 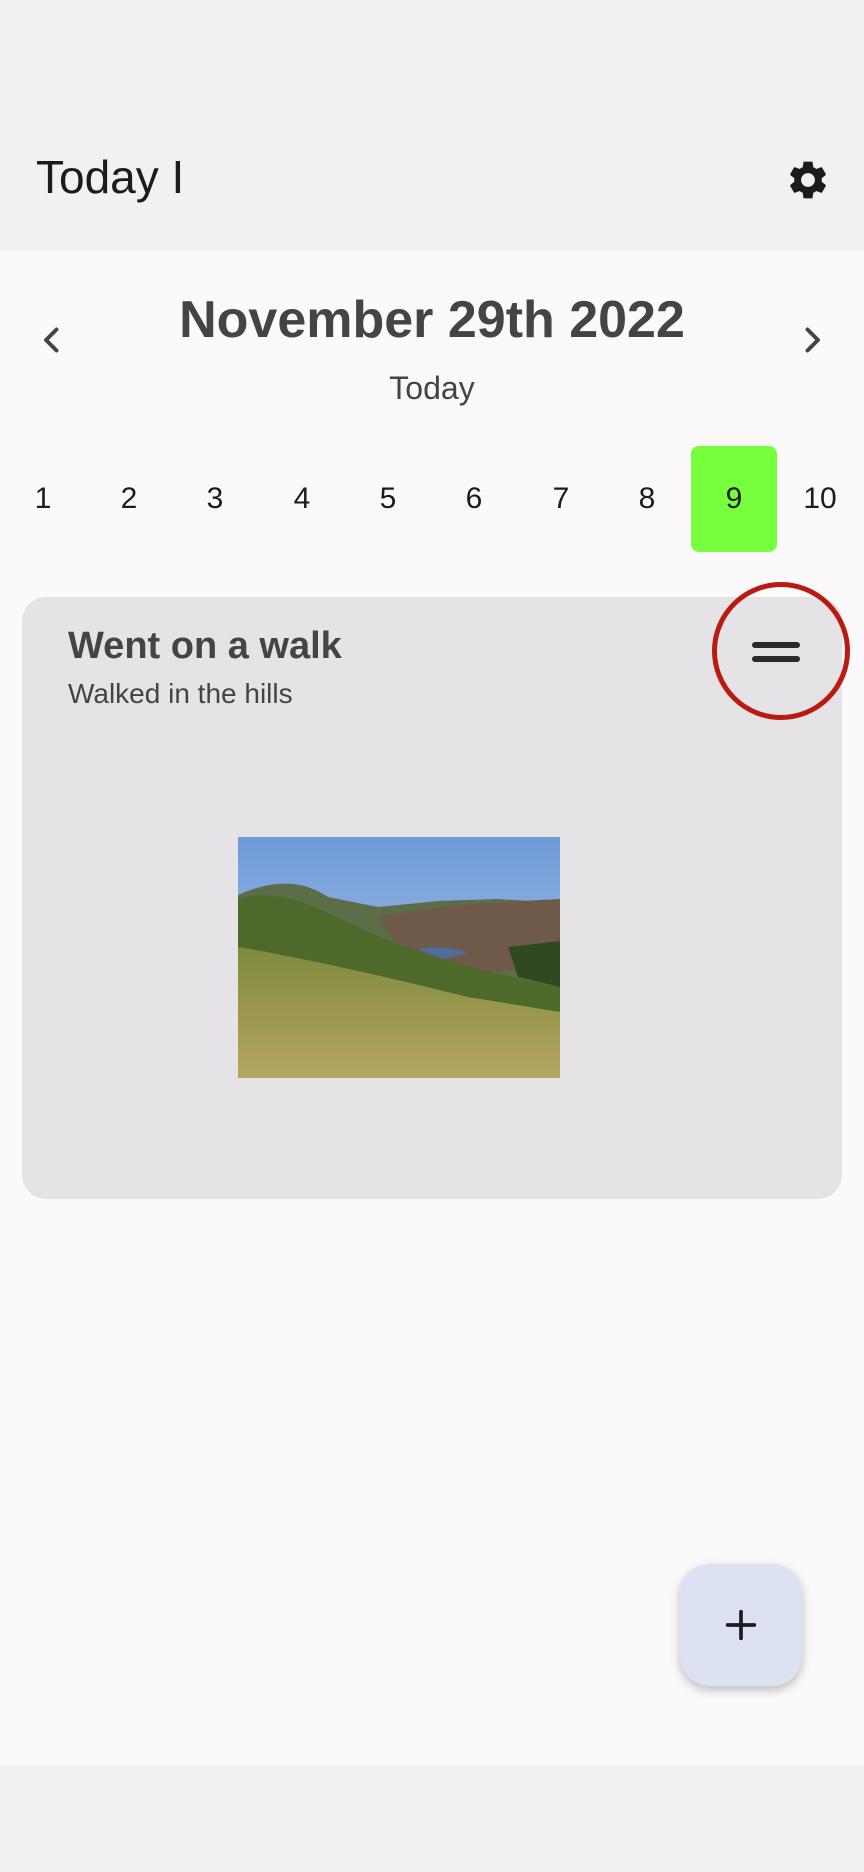 What do you see at coordinates (432, 1818) in the screenshot?
I see `system-nav-bar` at bounding box center [432, 1818].